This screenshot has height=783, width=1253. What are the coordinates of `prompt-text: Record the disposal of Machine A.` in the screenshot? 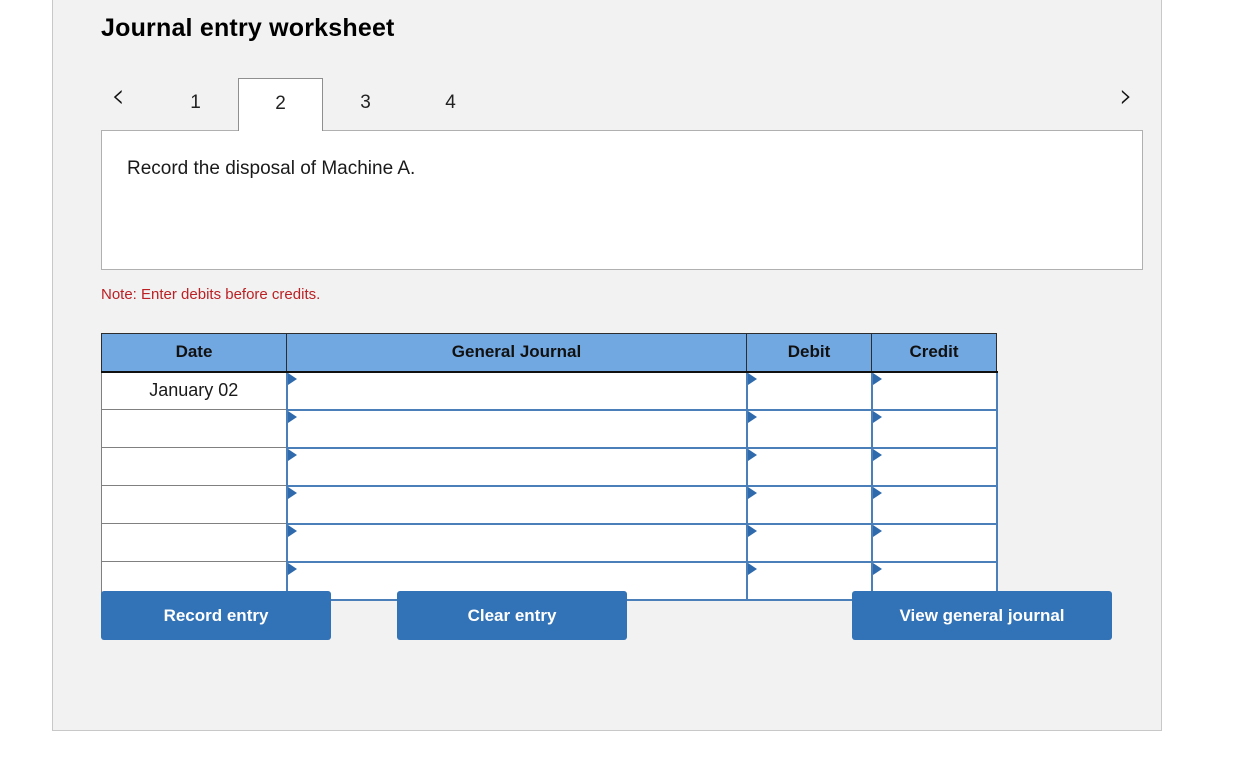 It's located at (271, 168).